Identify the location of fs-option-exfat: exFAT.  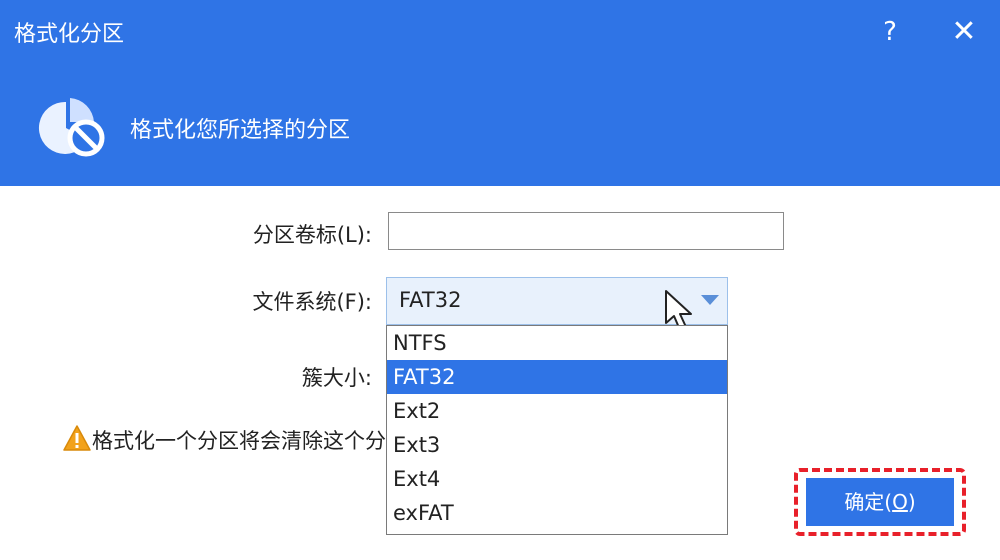
(557, 513).